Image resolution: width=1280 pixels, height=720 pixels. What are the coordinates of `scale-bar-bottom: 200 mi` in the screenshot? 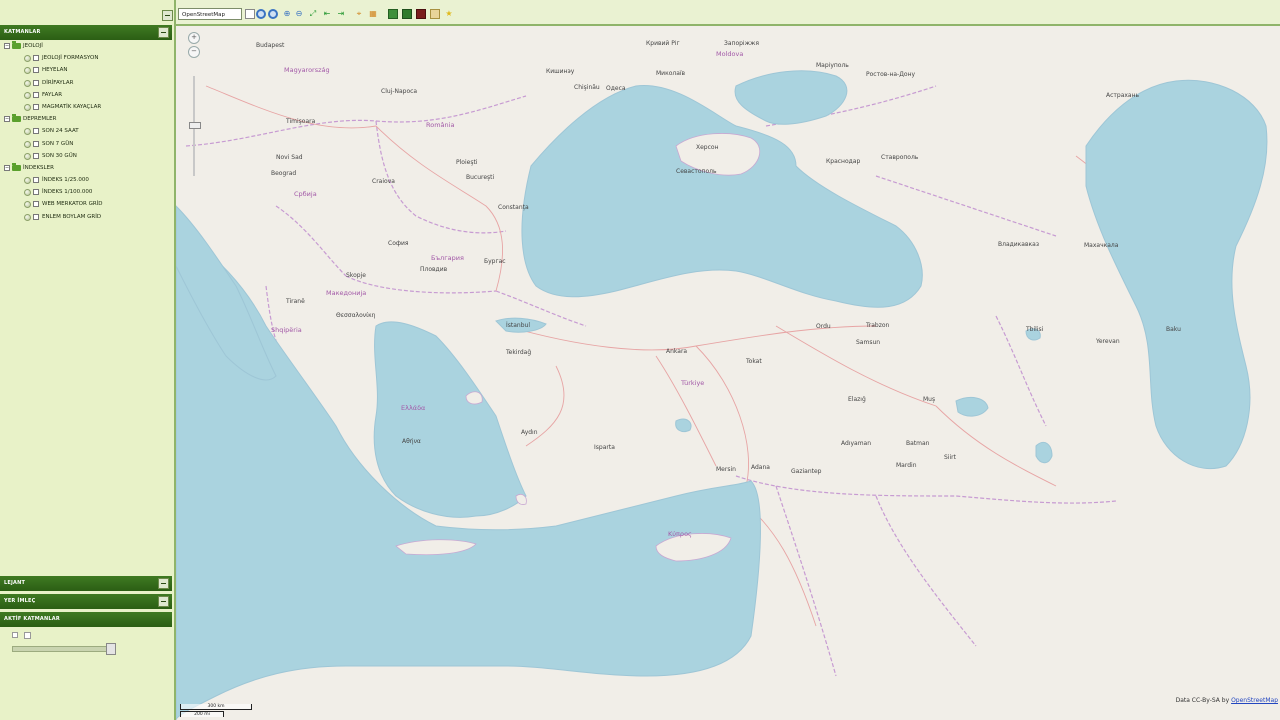 It's located at (202, 714).